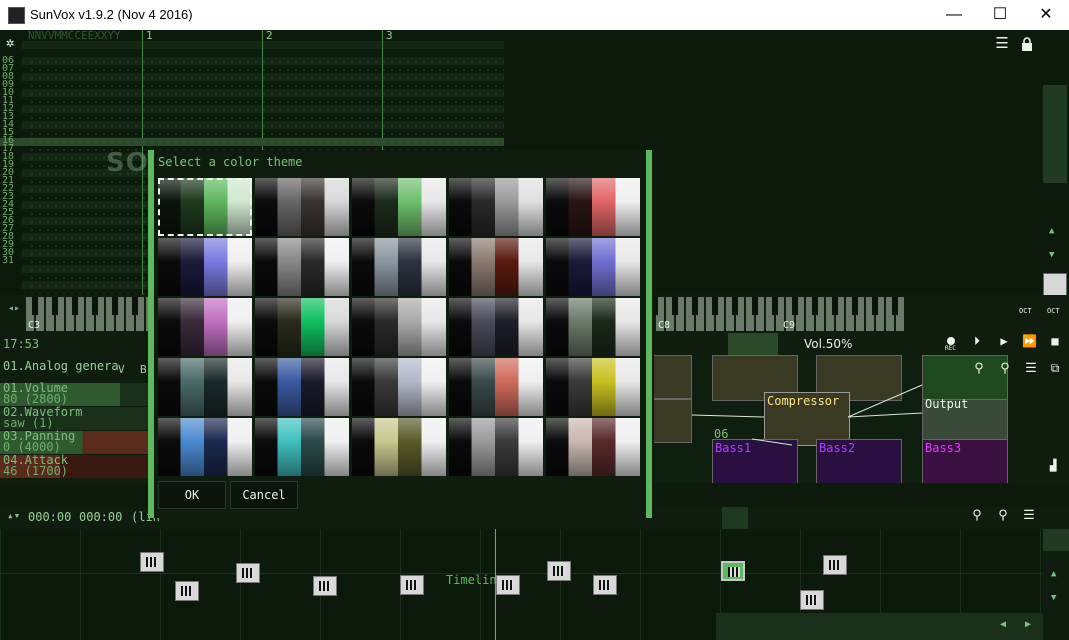  What do you see at coordinates (1053, 311) in the screenshot?
I see `octave-up-button: OCT` at bounding box center [1053, 311].